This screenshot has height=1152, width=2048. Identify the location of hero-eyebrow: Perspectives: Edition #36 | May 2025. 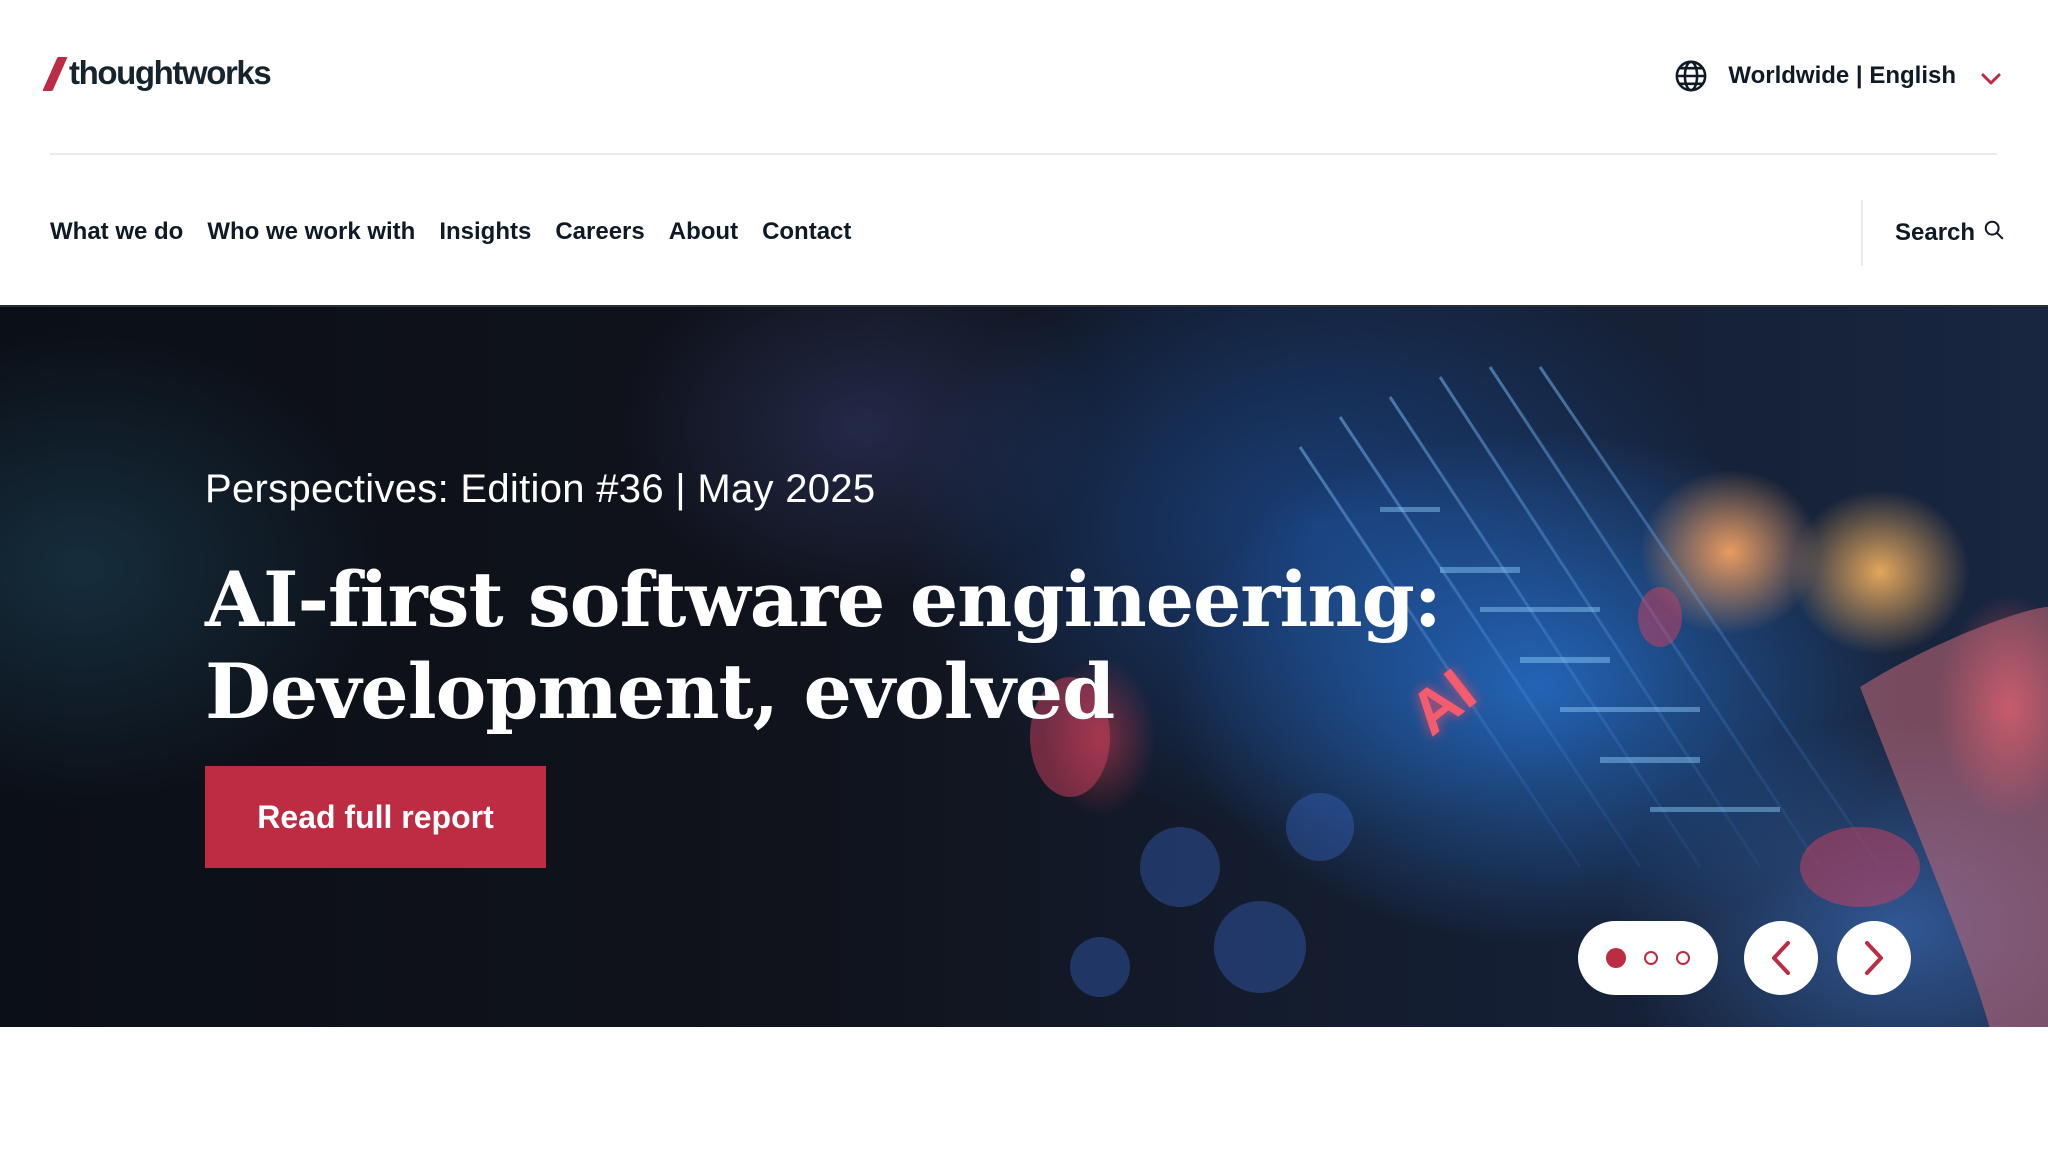
(540, 489).